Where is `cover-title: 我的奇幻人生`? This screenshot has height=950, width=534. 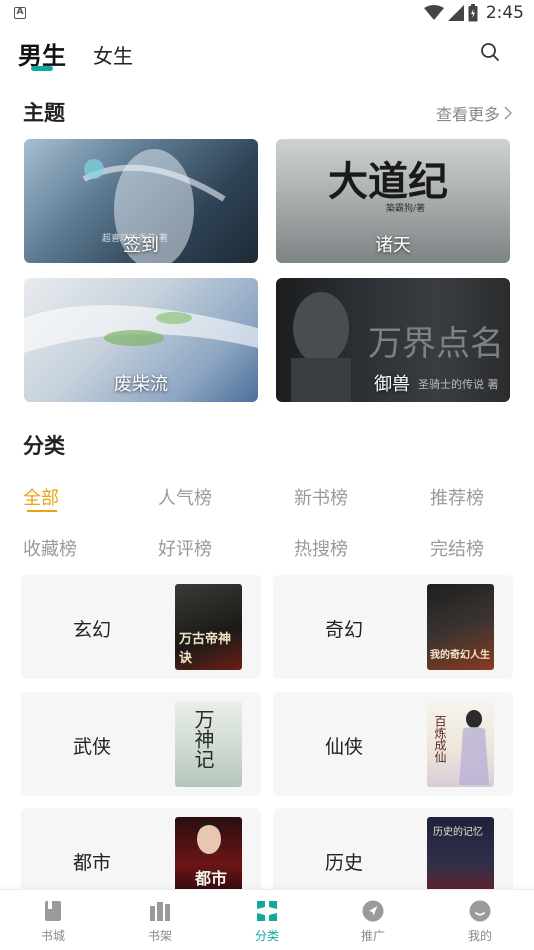 cover-title: 我的奇幻人生 is located at coordinates (460, 655).